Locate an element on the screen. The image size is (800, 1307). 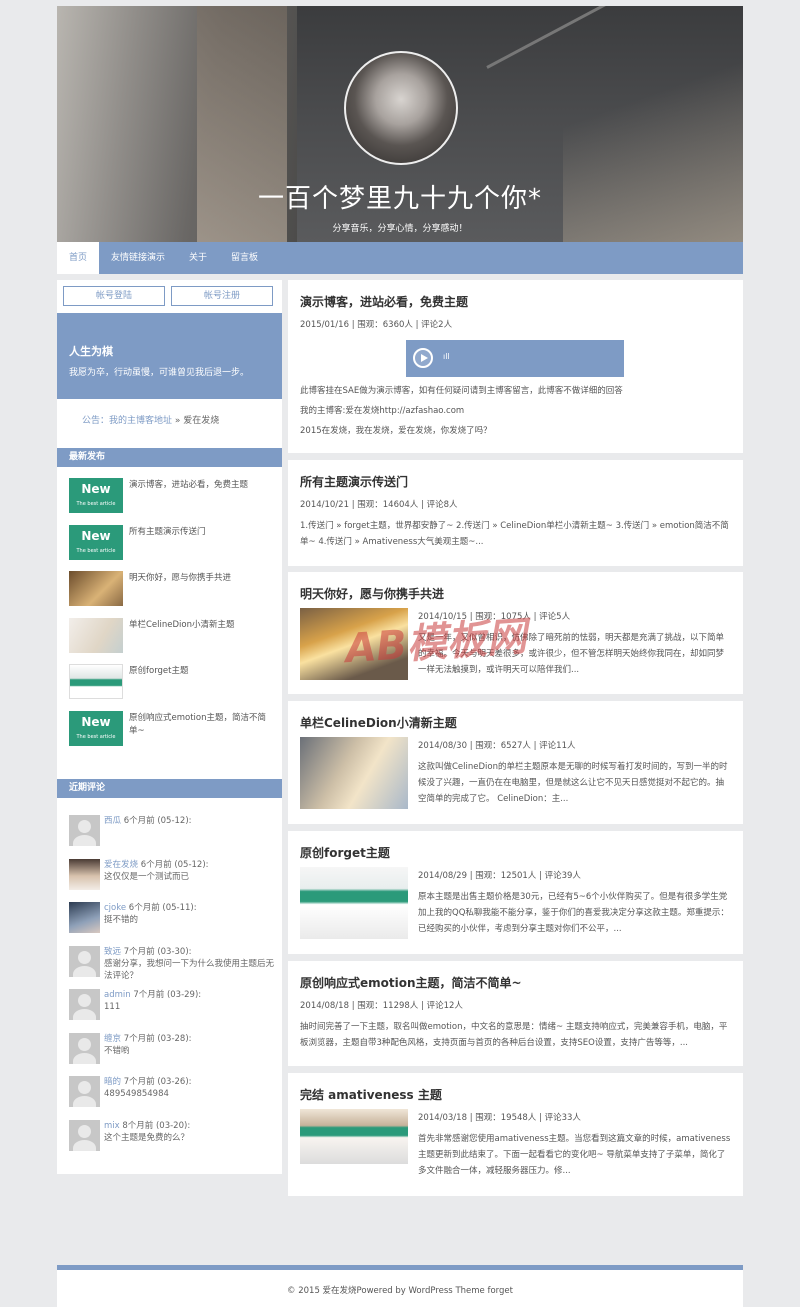
play-button-icon is located at coordinates (423, 358).